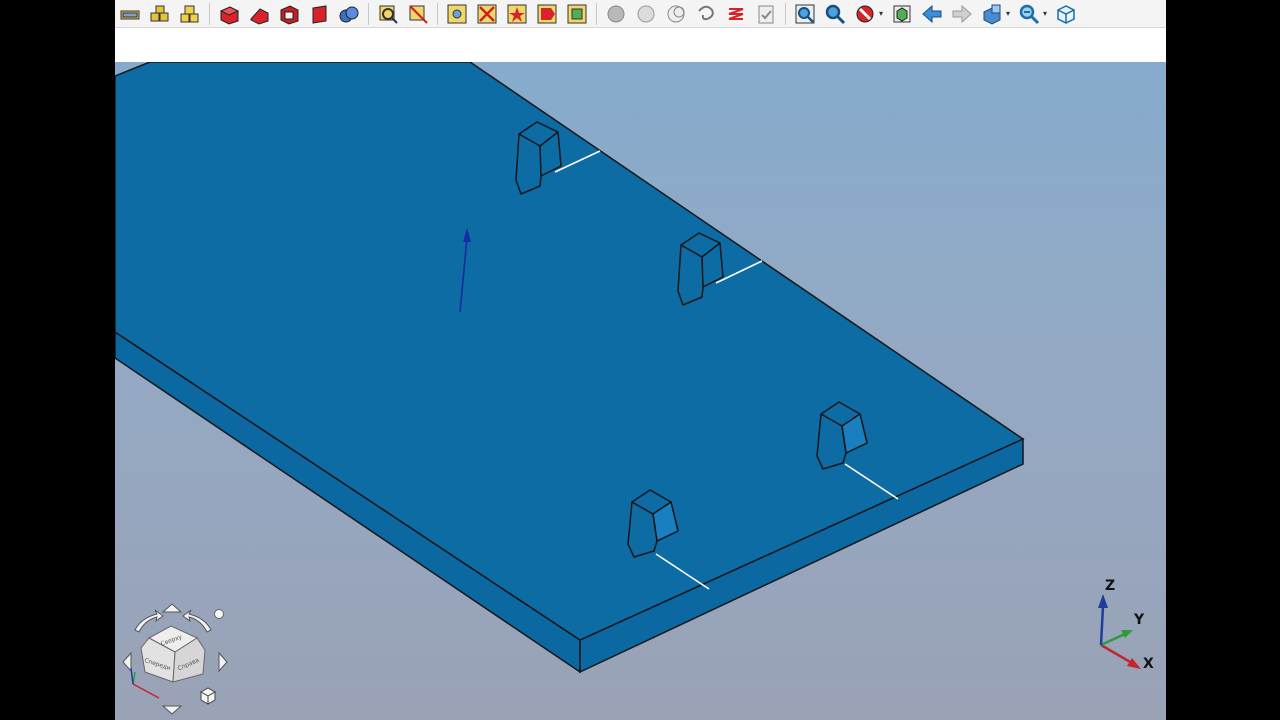 This screenshot has height=720, width=1280. I want to click on deselect-button, so click(487, 14).